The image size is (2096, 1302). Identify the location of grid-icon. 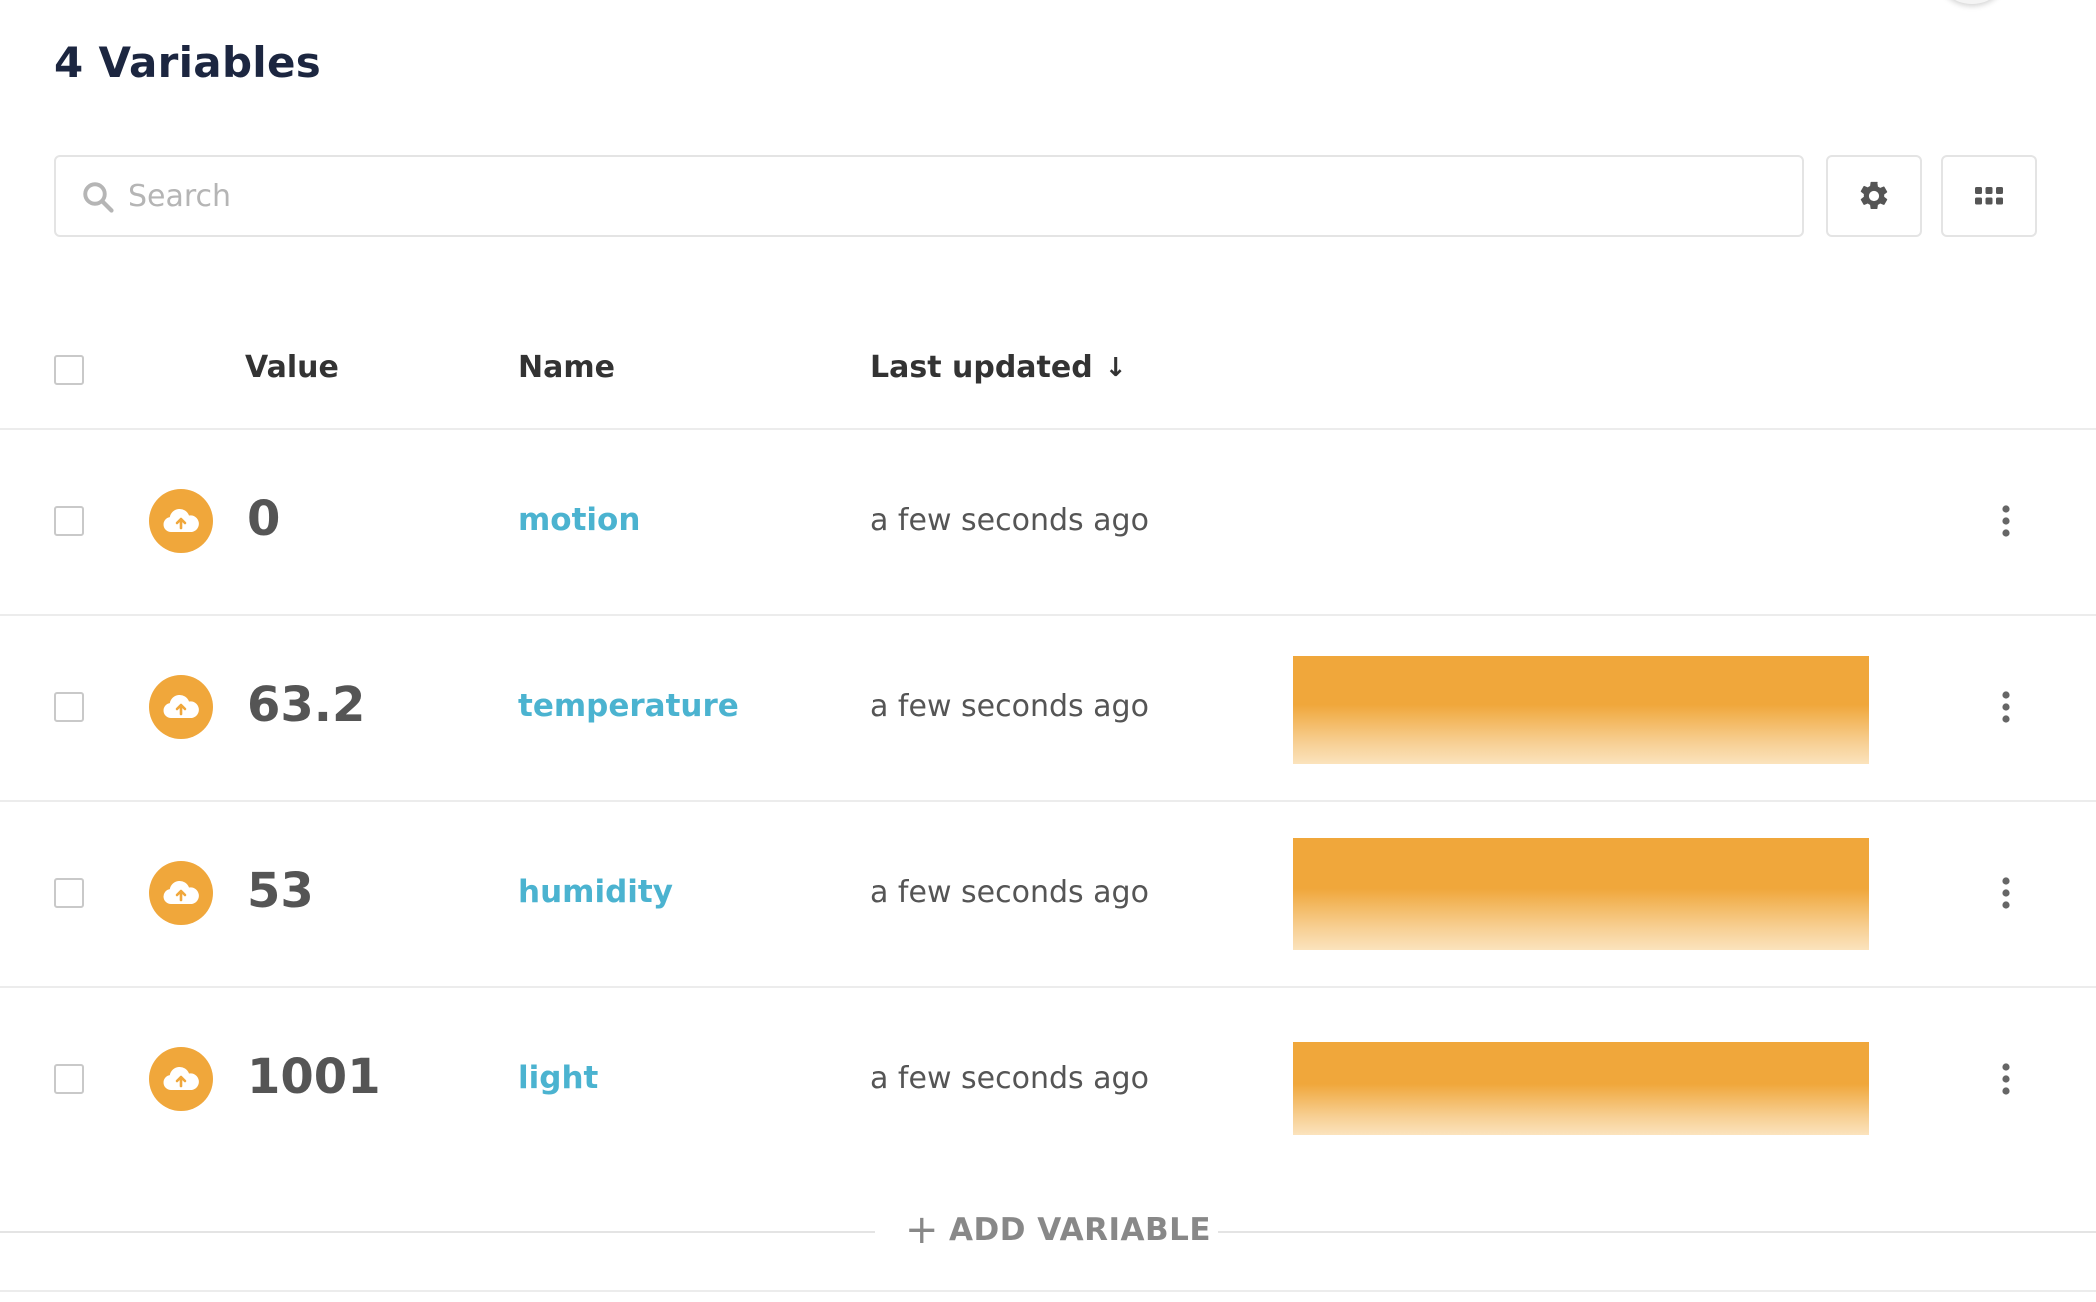
(1989, 196).